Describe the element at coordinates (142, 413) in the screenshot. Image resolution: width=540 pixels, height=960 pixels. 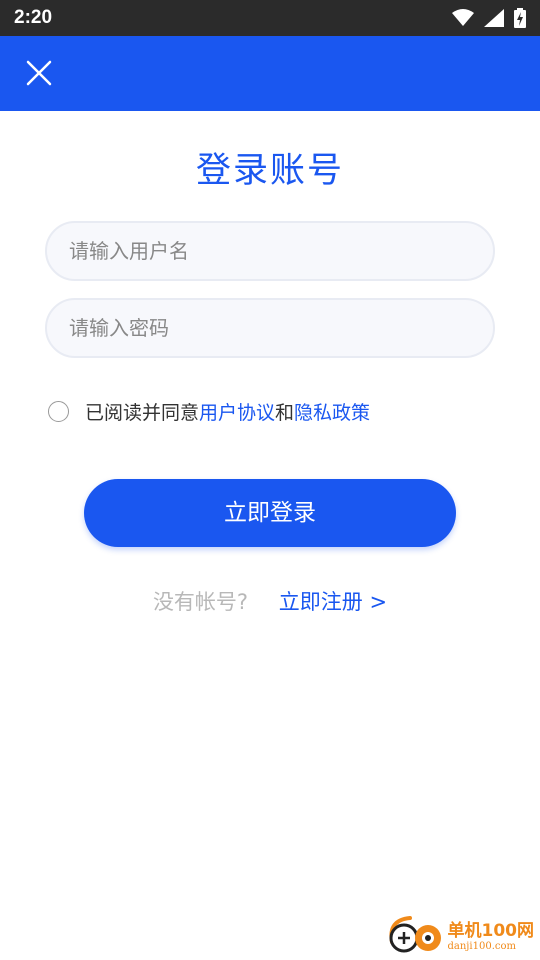
I see `agreement-prefix: 已阅读并同意` at that location.